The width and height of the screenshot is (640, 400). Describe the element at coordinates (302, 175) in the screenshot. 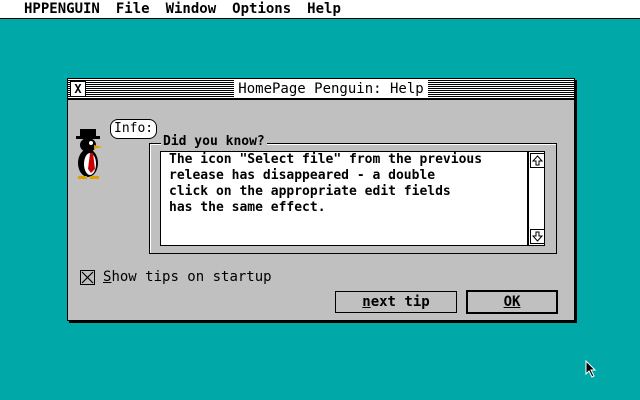

I see `tip-line: release has disappeared - a double` at that location.